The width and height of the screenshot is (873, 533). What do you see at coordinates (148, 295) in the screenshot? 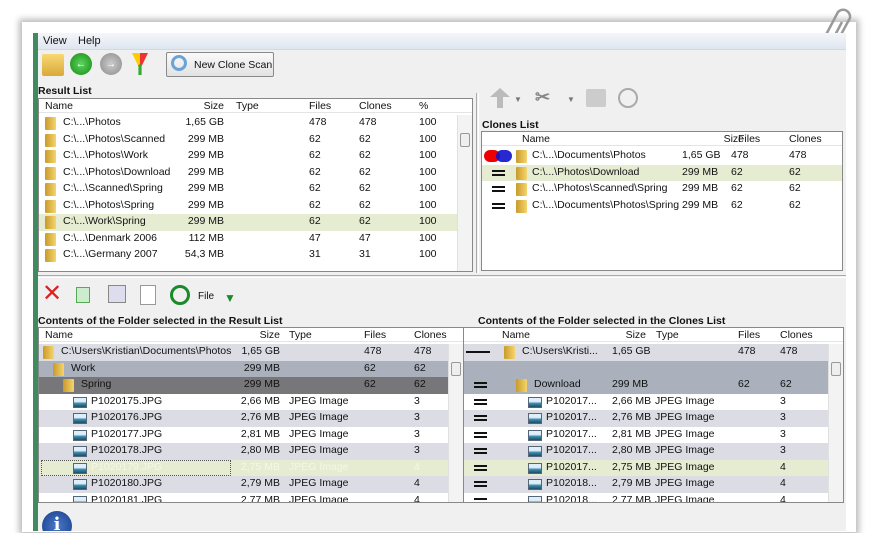
I see `preview-icon` at bounding box center [148, 295].